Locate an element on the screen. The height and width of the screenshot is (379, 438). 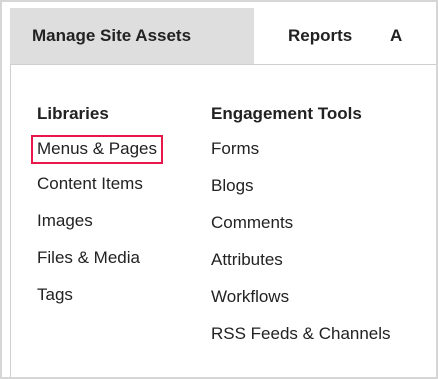
menu-item-workflows: Workflows is located at coordinates (301, 305).